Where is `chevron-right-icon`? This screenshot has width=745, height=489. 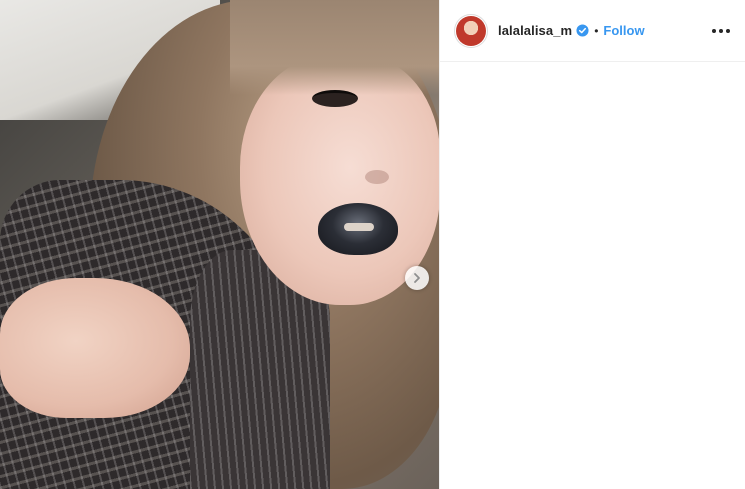
chevron-right-icon is located at coordinates (417, 278).